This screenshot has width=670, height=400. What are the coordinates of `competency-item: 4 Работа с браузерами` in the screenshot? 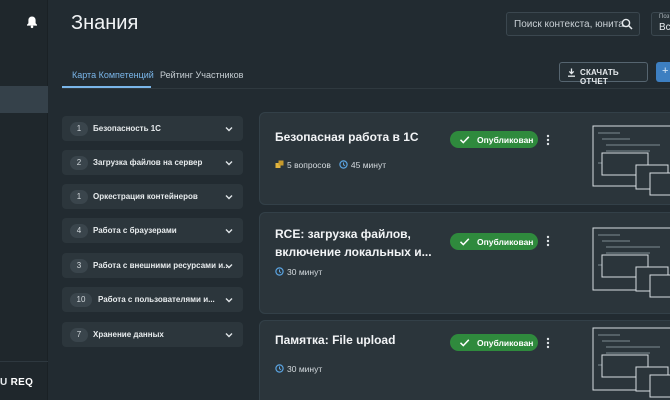 It's located at (152, 230).